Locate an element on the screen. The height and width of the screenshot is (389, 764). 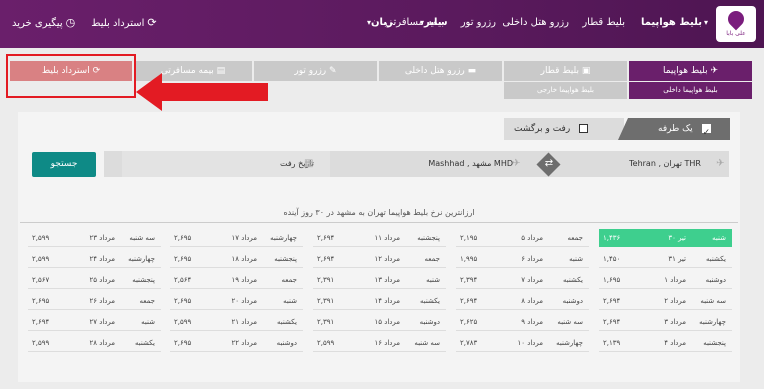
fare-cell: ۲,۶۹۵ ۱۷ مرداد چهارشنبه is located at coordinates (236, 238).